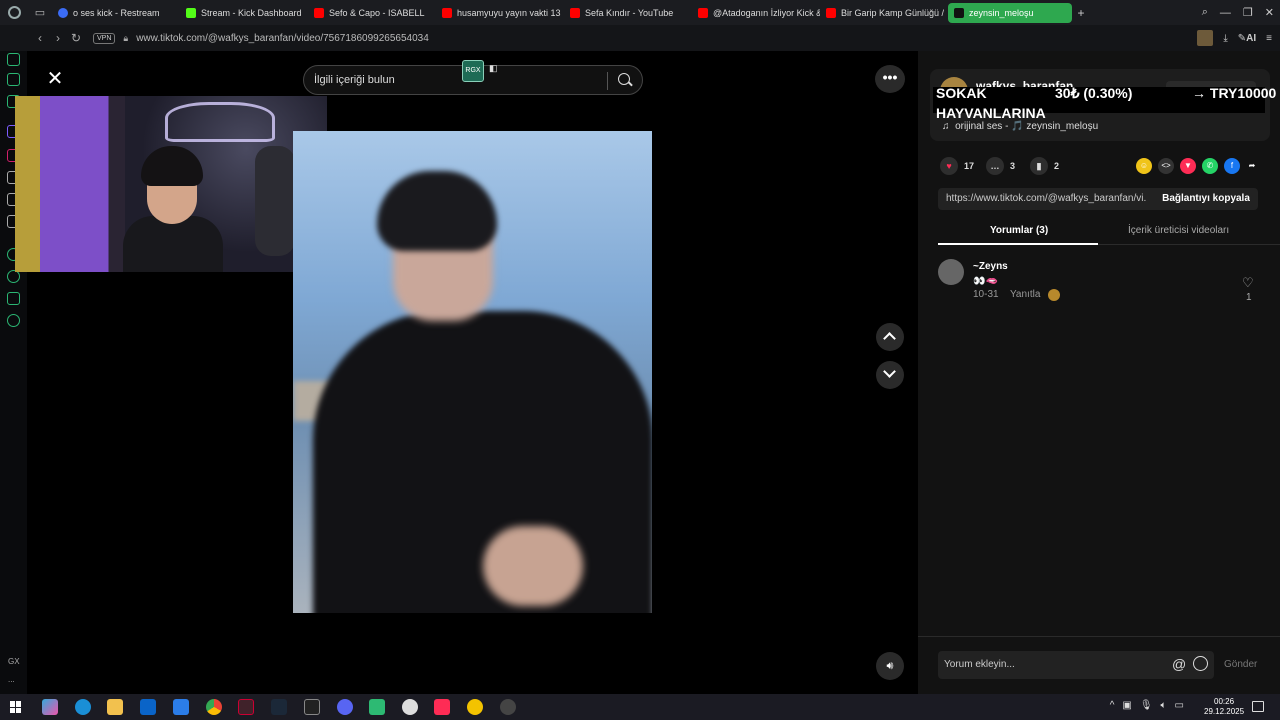  I want to click on back-icon: ‹, so click(40, 38).